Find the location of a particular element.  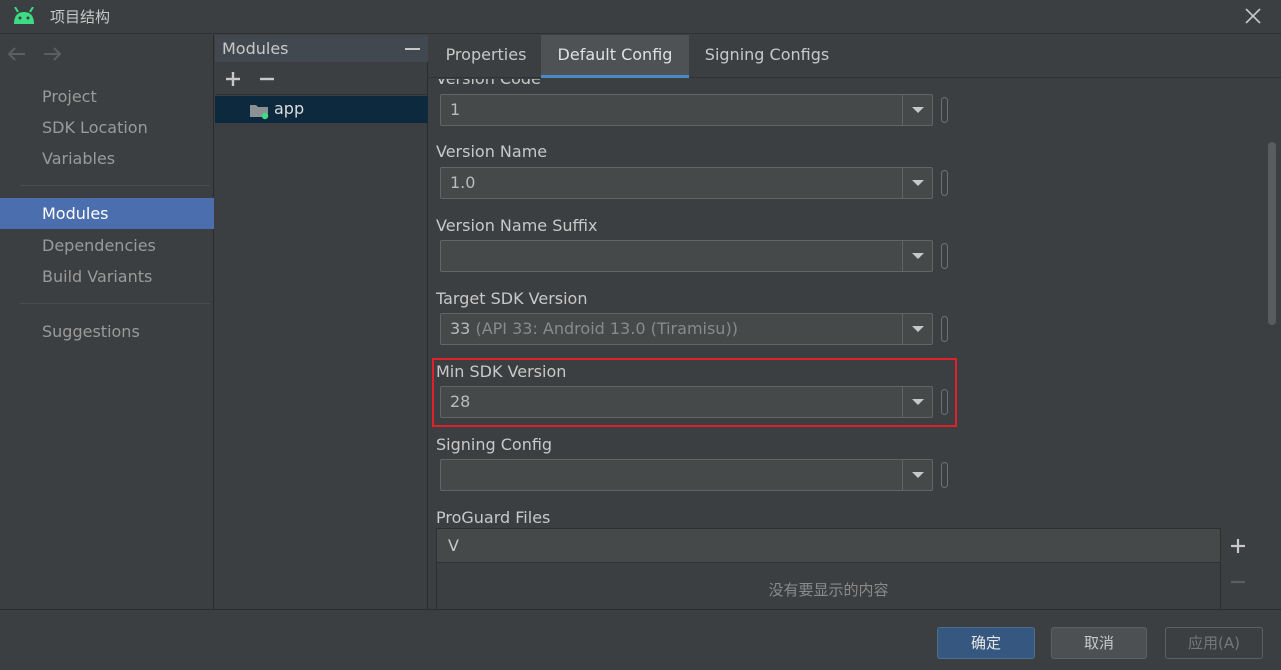

sidebar-item-build-variants: Build Variants is located at coordinates (107, 276).